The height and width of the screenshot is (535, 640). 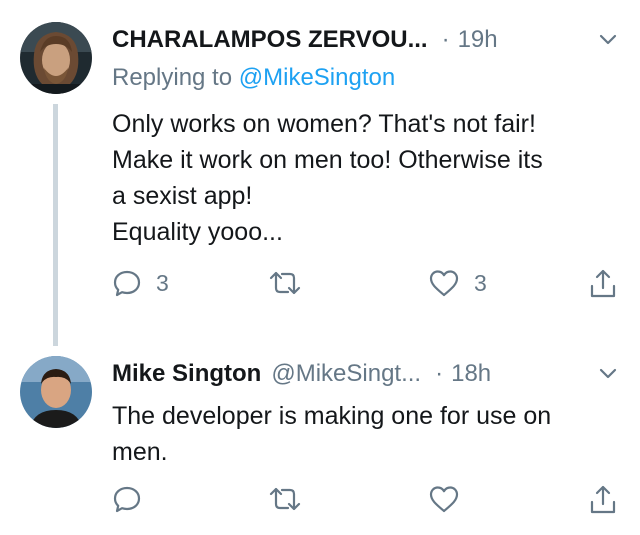 I want to click on avatar-mike-sington, so click(x=56, y=392).